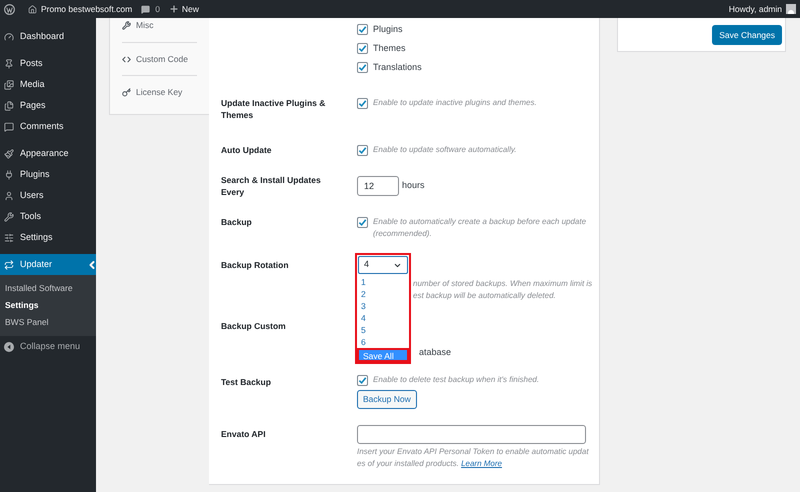  What do you see at coordinates (48, 105) in the screenshot?
I see `sidebar-item: Pages` at bounding box center [48, 105].